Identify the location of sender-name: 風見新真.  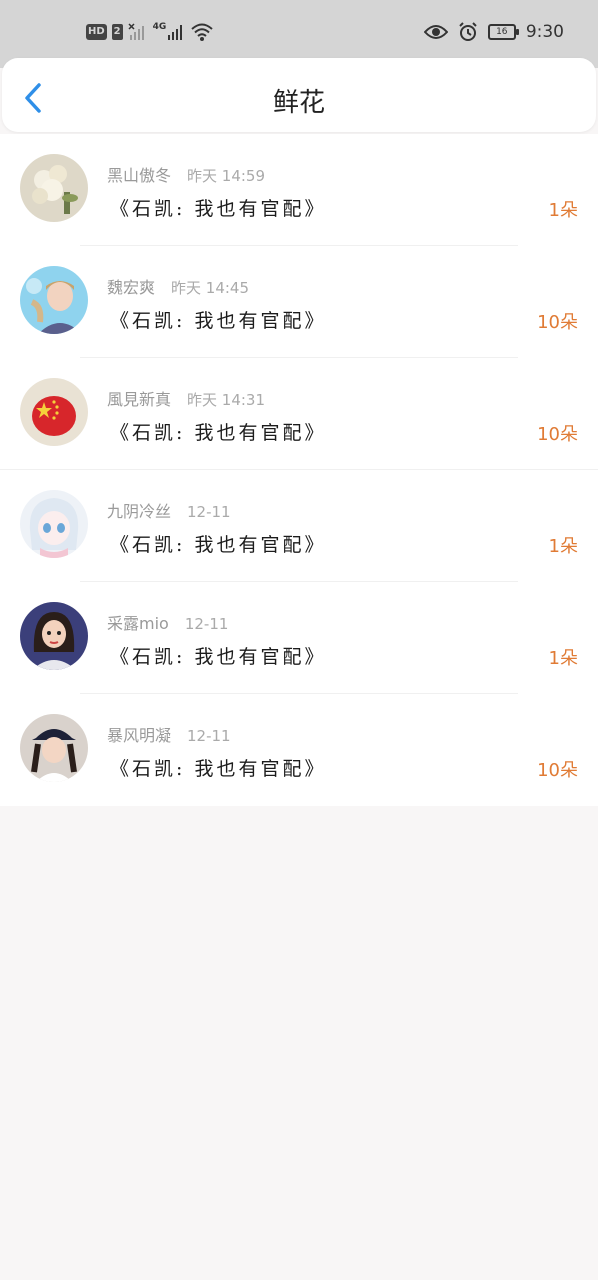
(139, 399).